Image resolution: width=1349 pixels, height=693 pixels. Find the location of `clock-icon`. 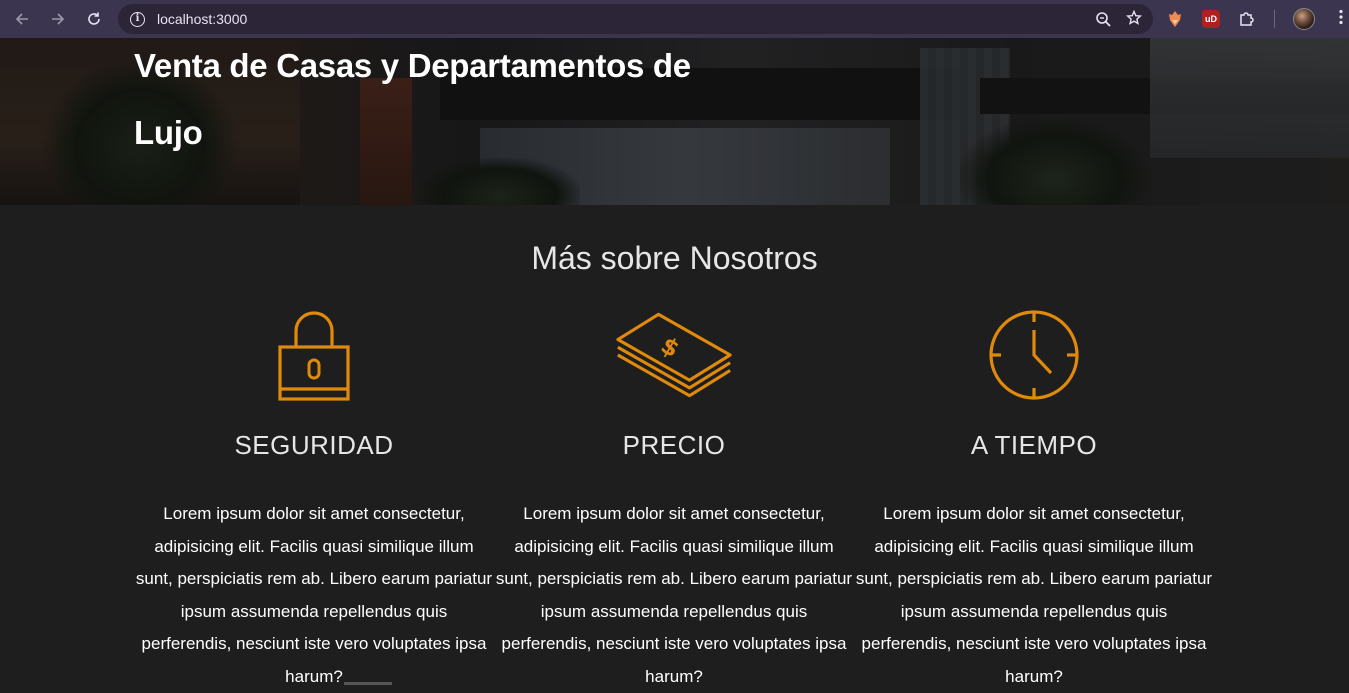

clock-icon is located at coordinates (1034, 355).